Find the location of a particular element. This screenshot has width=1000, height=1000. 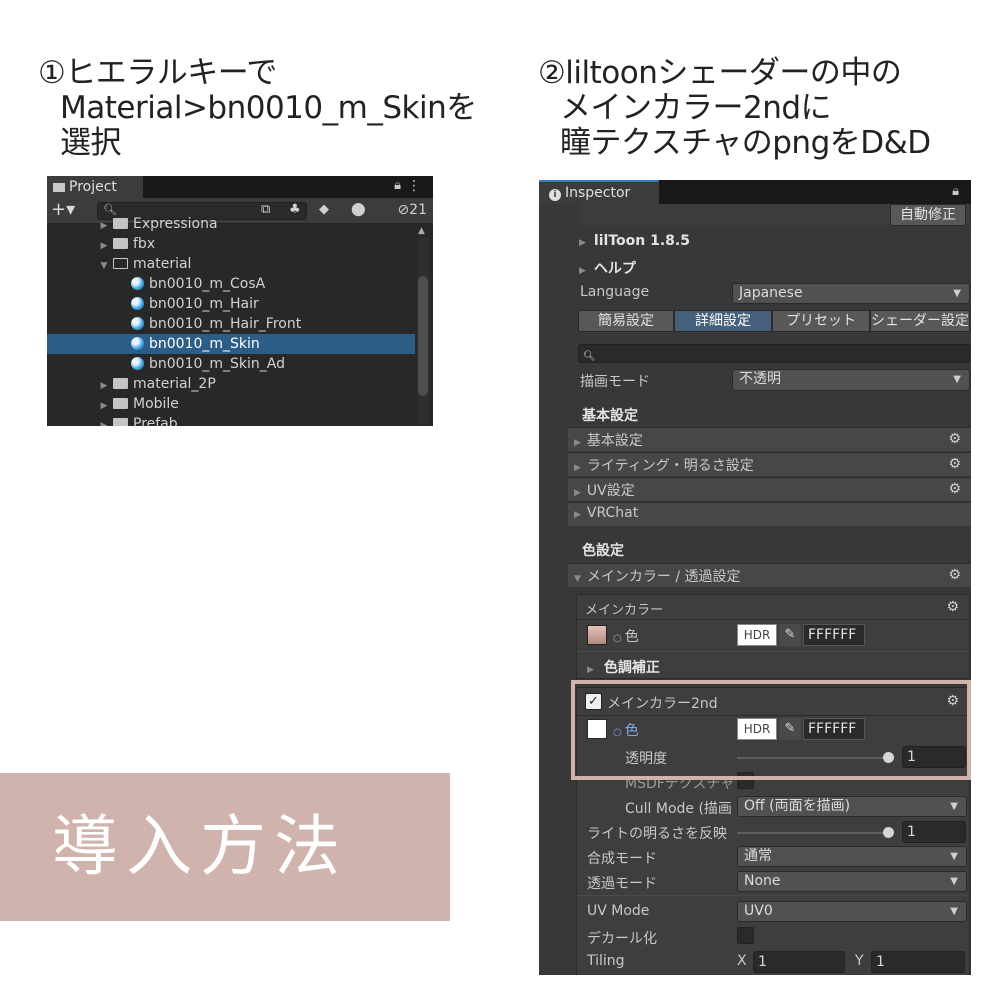

tab-shader-settings: シェーダー設定 is located at coordinates (920, 321).